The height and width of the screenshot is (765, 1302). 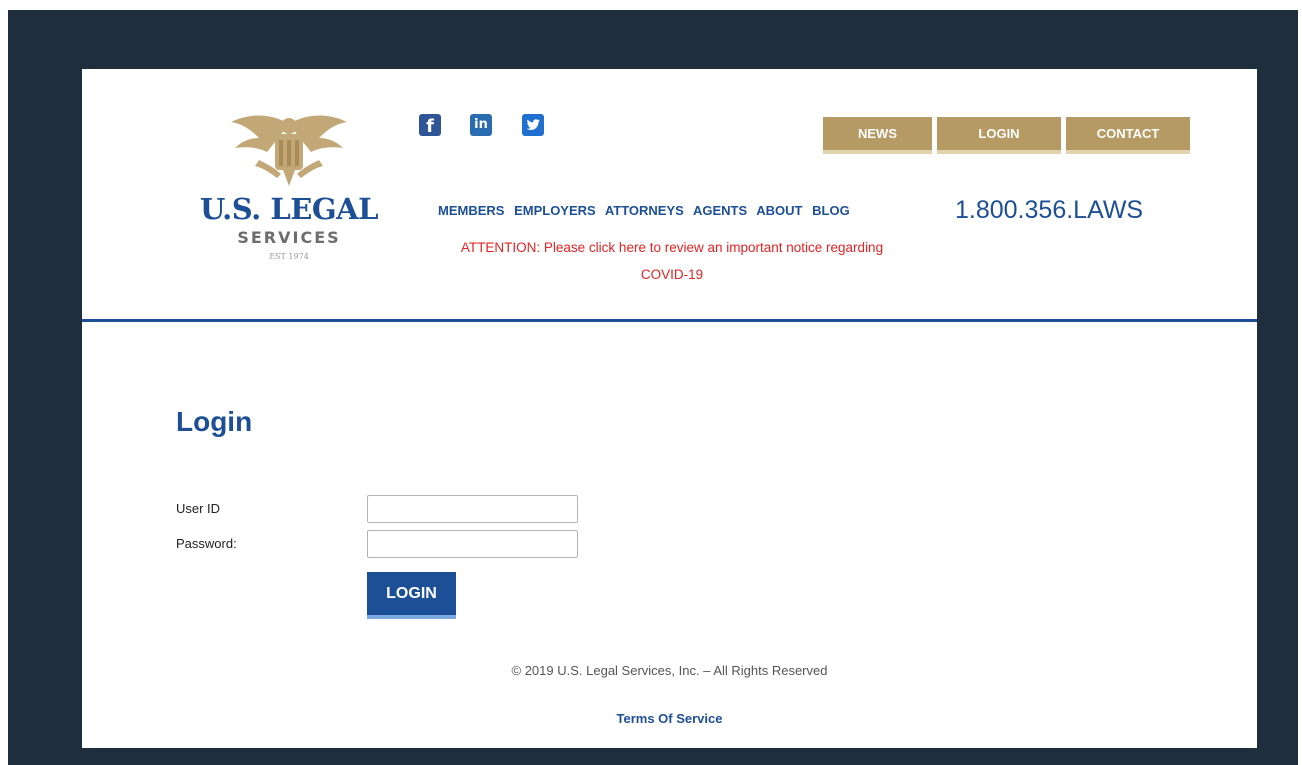 What do you see at coordinates (1128, 135) in the screenshot?
I see `top-nav-contact-button: CONTACT` at bounding box center [1128, 135].